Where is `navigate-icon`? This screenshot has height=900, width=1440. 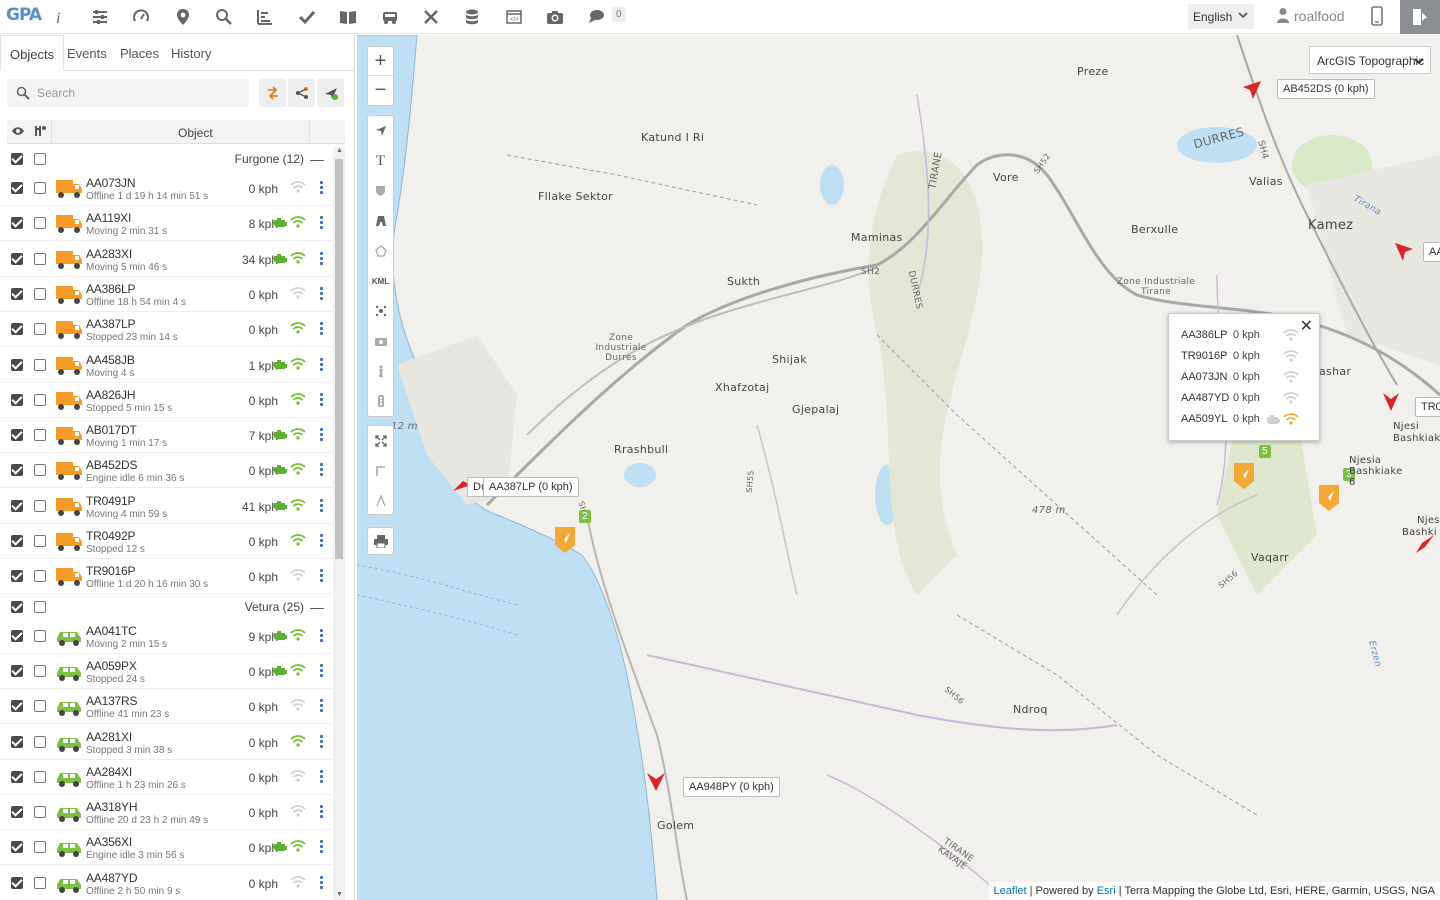 navigate-icon is located at coordinates (380, 131).